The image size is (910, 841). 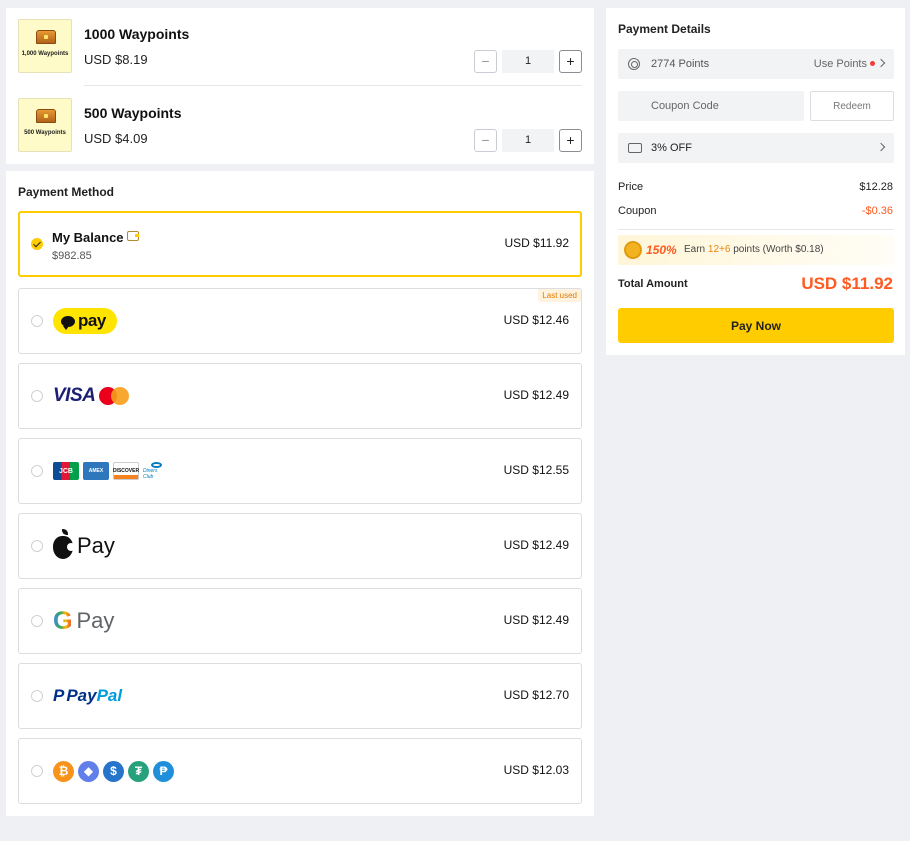 I want to click on diners-club-logo-icon: Diners Club, so click(x=156, y=471).